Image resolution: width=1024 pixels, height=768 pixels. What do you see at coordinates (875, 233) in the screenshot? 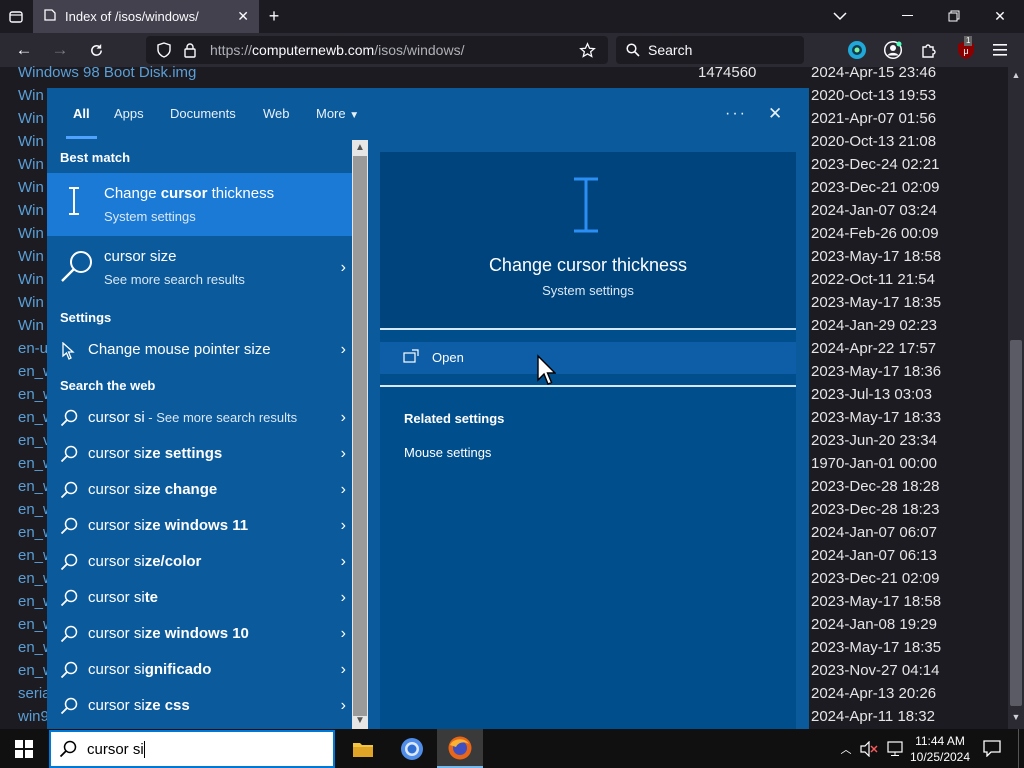
I see `file-date: 2024-Feb-26 00:09` at bounding box center [875, 233].